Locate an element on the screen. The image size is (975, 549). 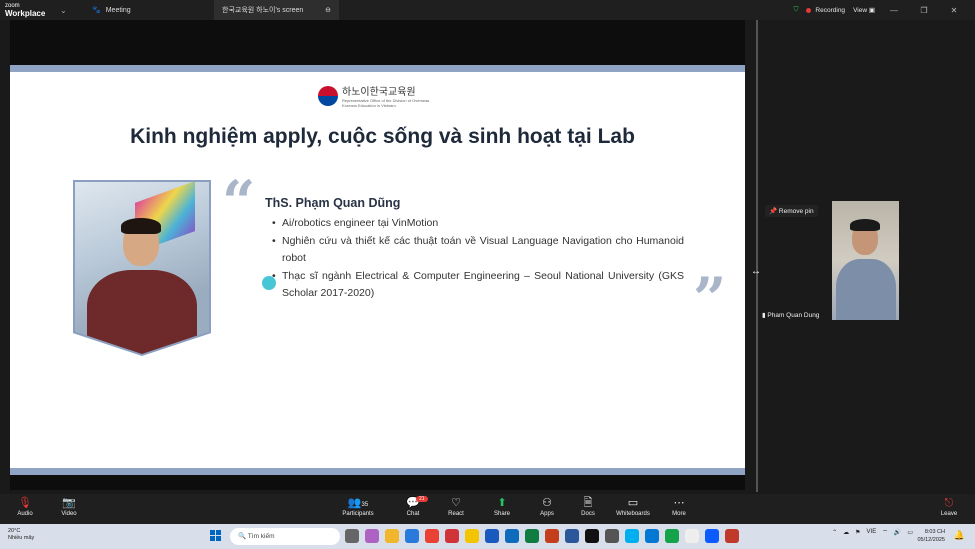
react-button: ♡ React is located at coordinates (456, 506).